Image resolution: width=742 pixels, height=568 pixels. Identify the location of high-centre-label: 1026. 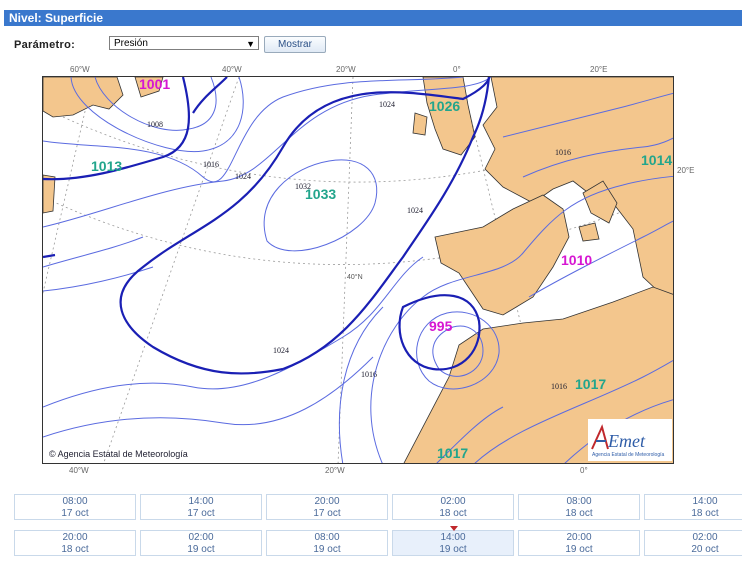
(444, 106).